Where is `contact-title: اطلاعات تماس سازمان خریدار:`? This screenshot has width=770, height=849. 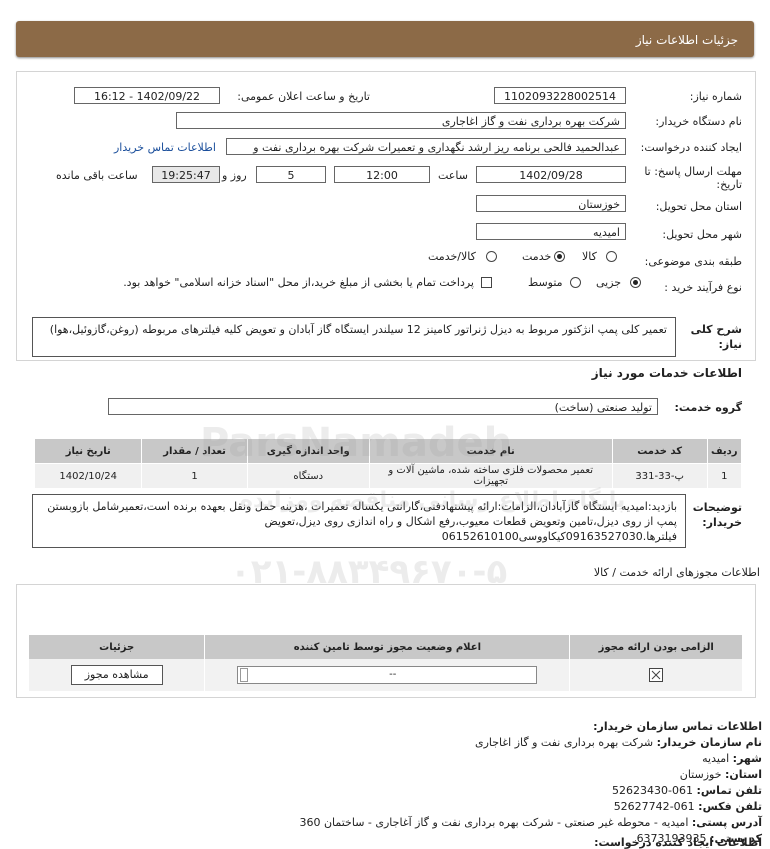 contact-title: اطلاعات تماس سازمان خریدار: is located at coordinates (677, 726).